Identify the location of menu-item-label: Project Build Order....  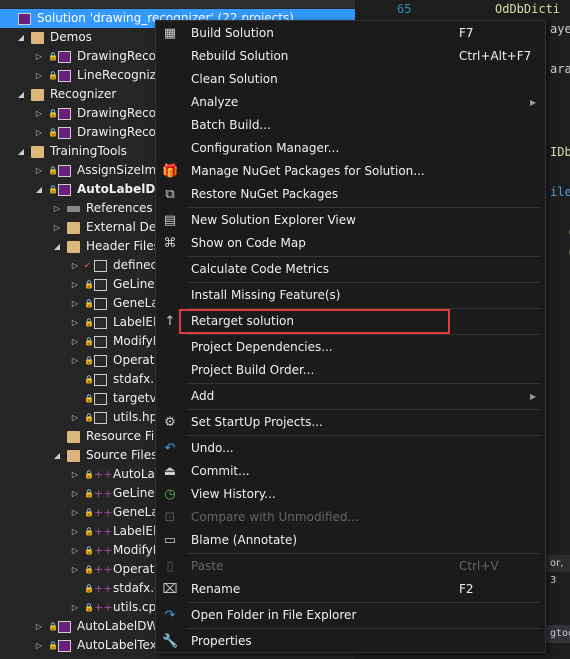
(253, 370).